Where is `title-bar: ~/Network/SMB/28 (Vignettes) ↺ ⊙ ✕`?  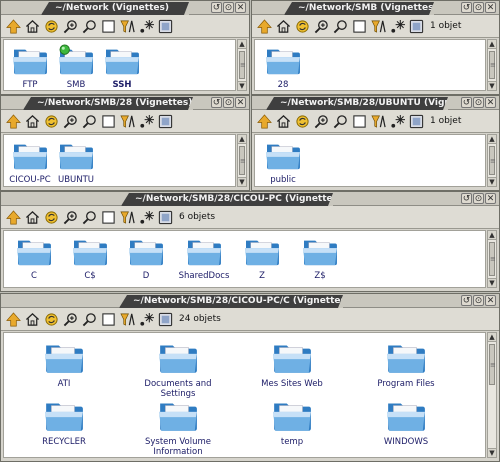
title-bar: ~/Network/SMB/28 (Vignettes) ↺ ⊙ ✕ is located at coordinates (125, 103).